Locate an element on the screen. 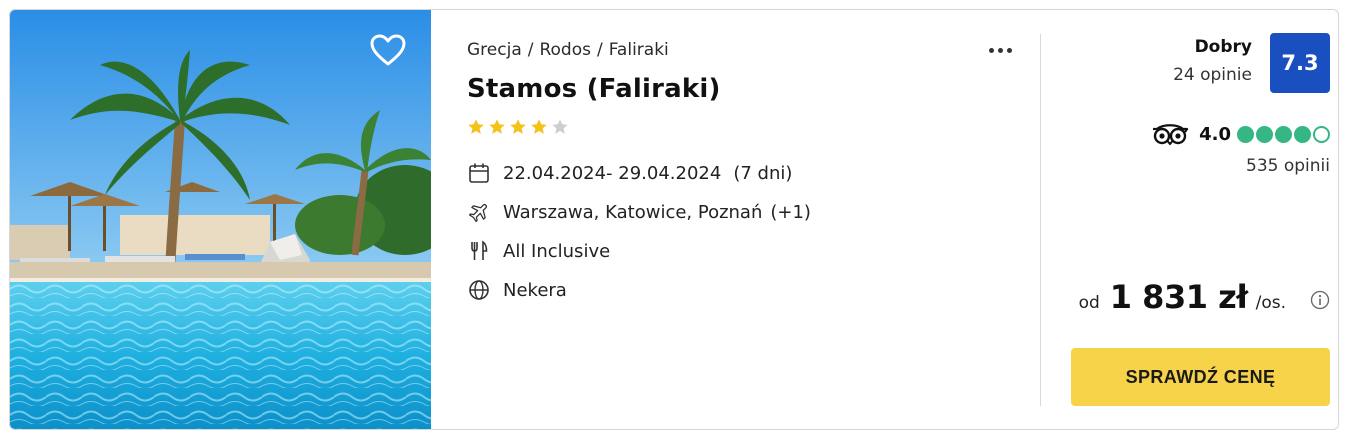 The image size is (1348, 439). departures-more-link: (+1) is located at coordinates (790, 212).